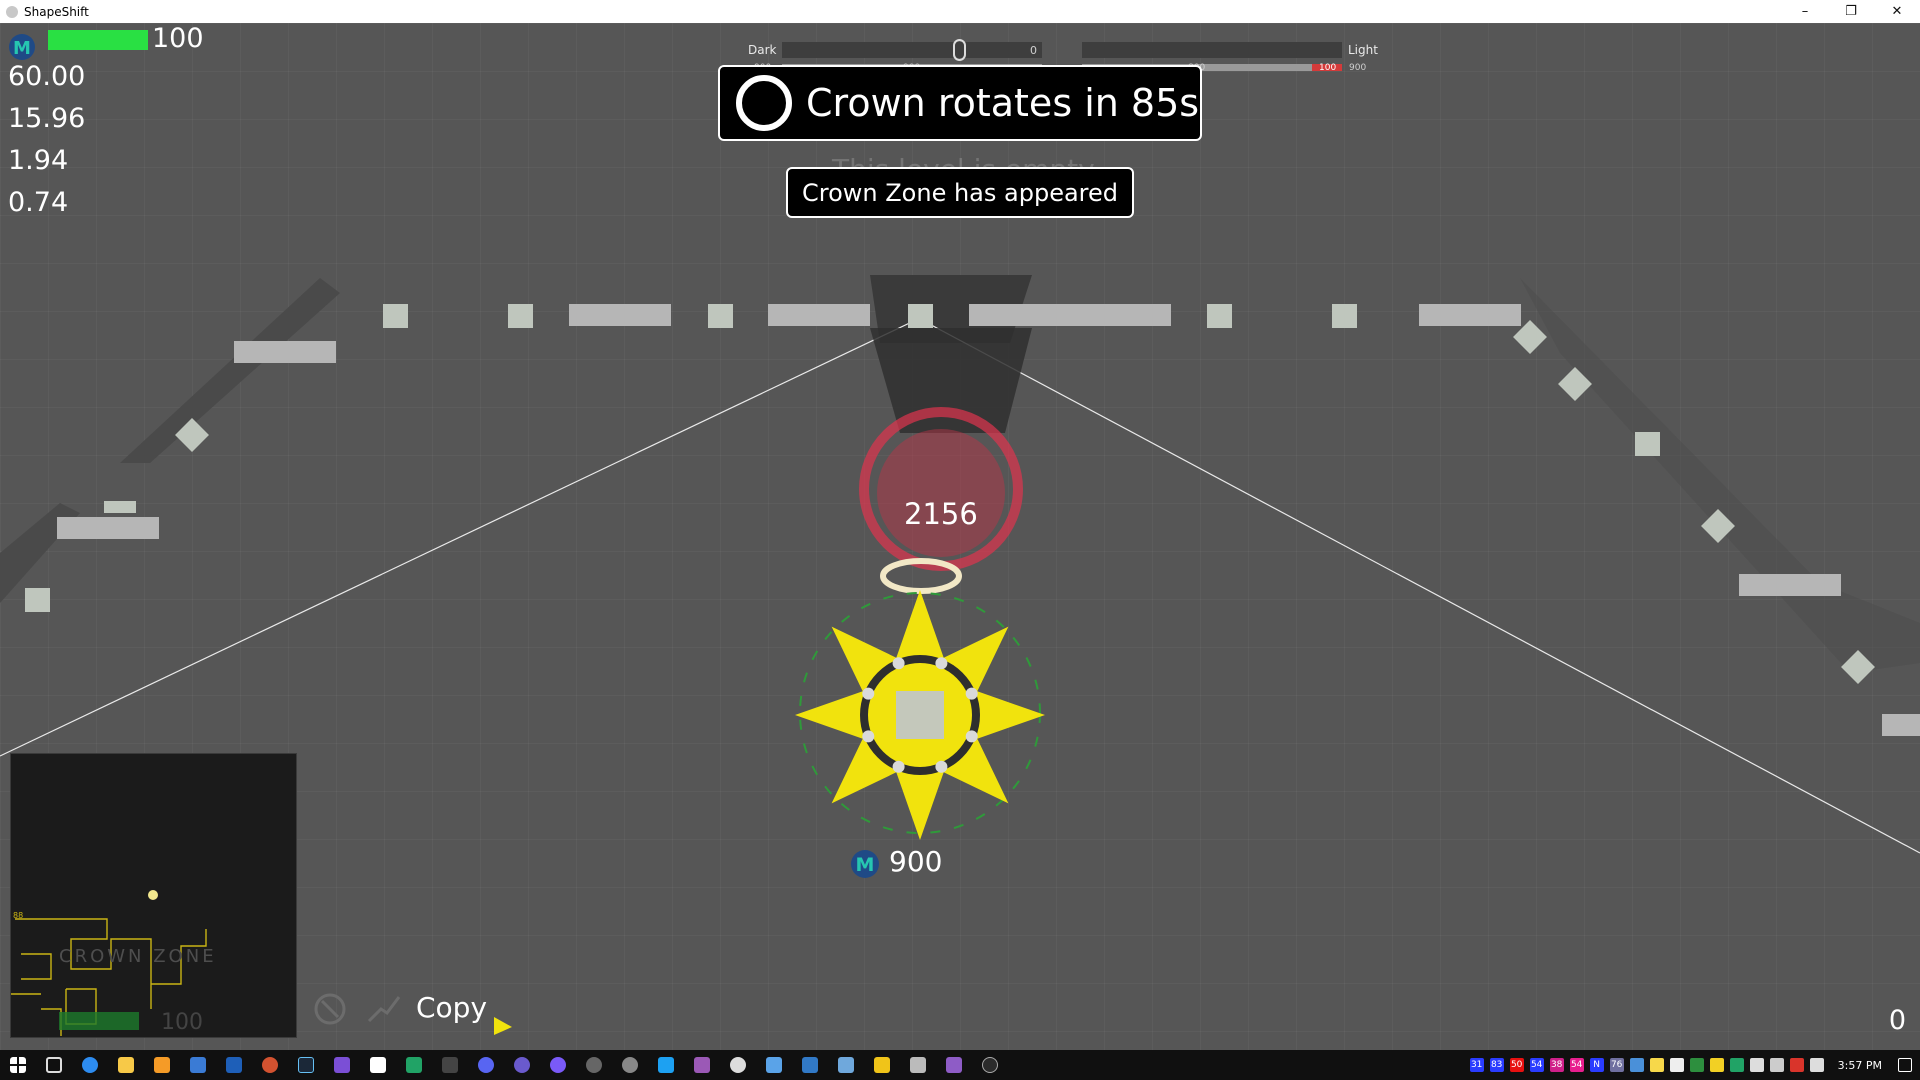 The image size is (1920, 1080). What do you see at coordinates (954, 1065) in the screenshot?
I see `app-icon-plum` at bounding box center [954, 1065].